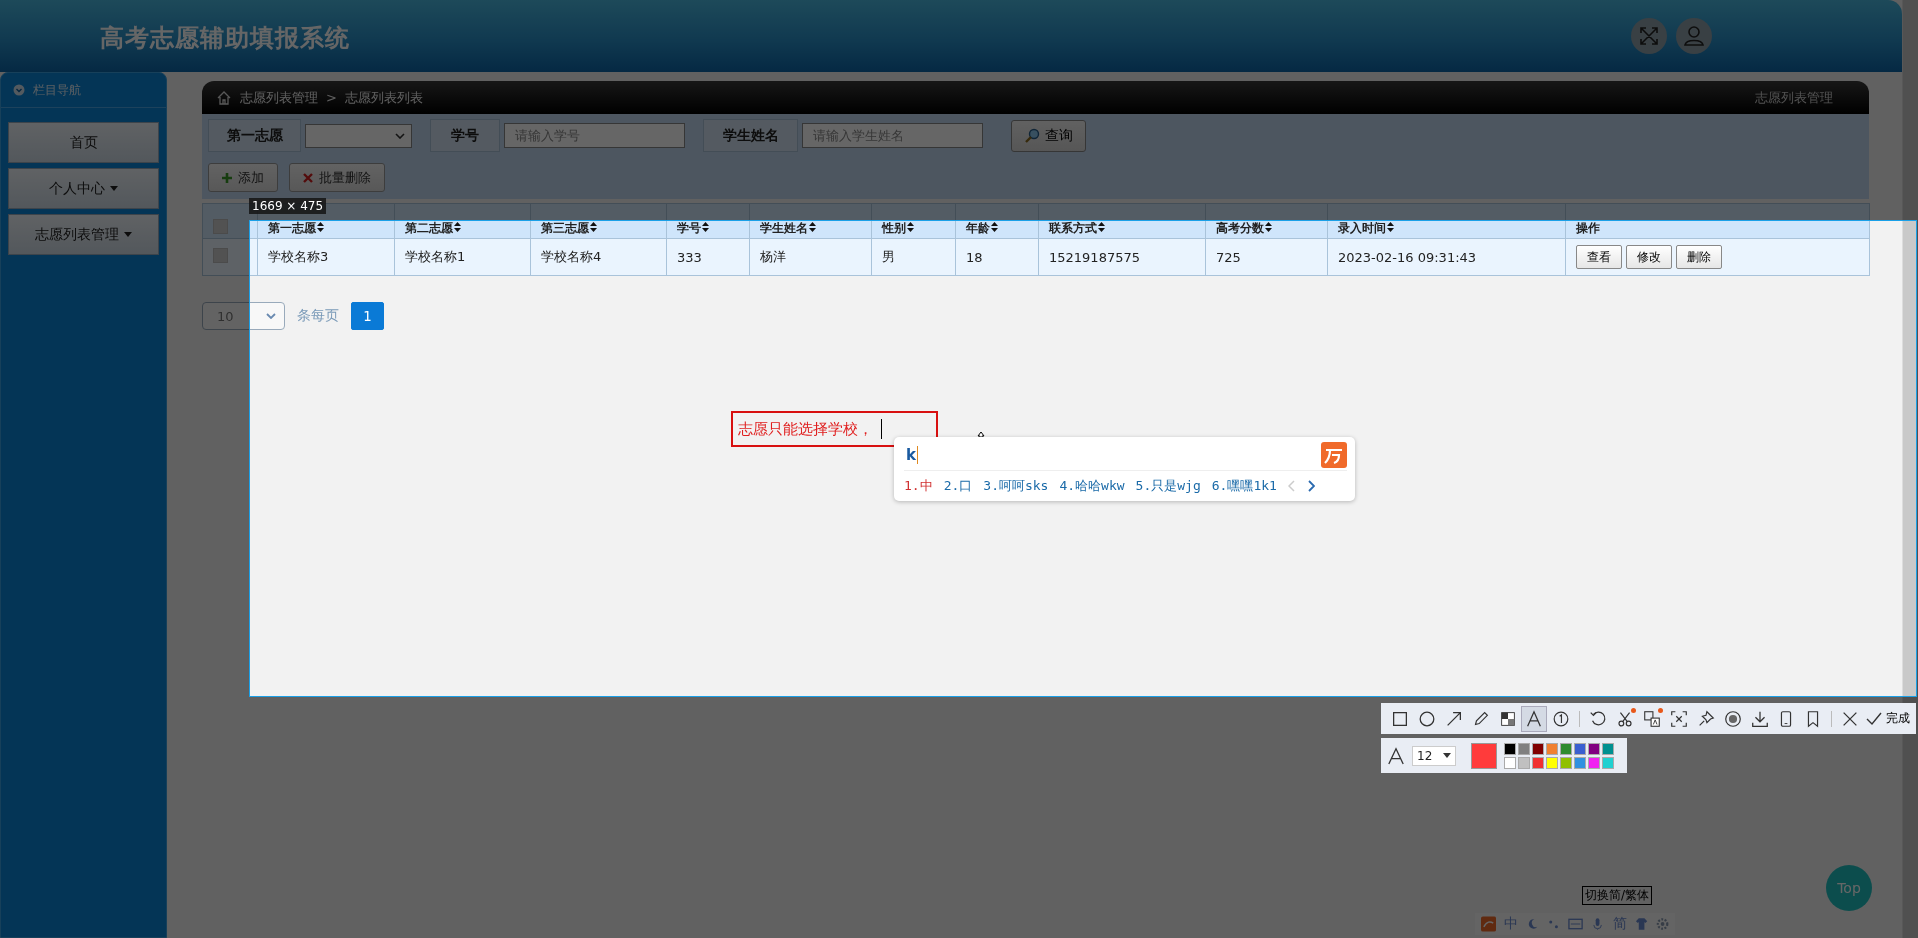 This screenshot has height=938, width=1918. What do you see at coordinates (227, 177) in the screenshot?
I see `plus-icon` at bounding box center [227, 177].